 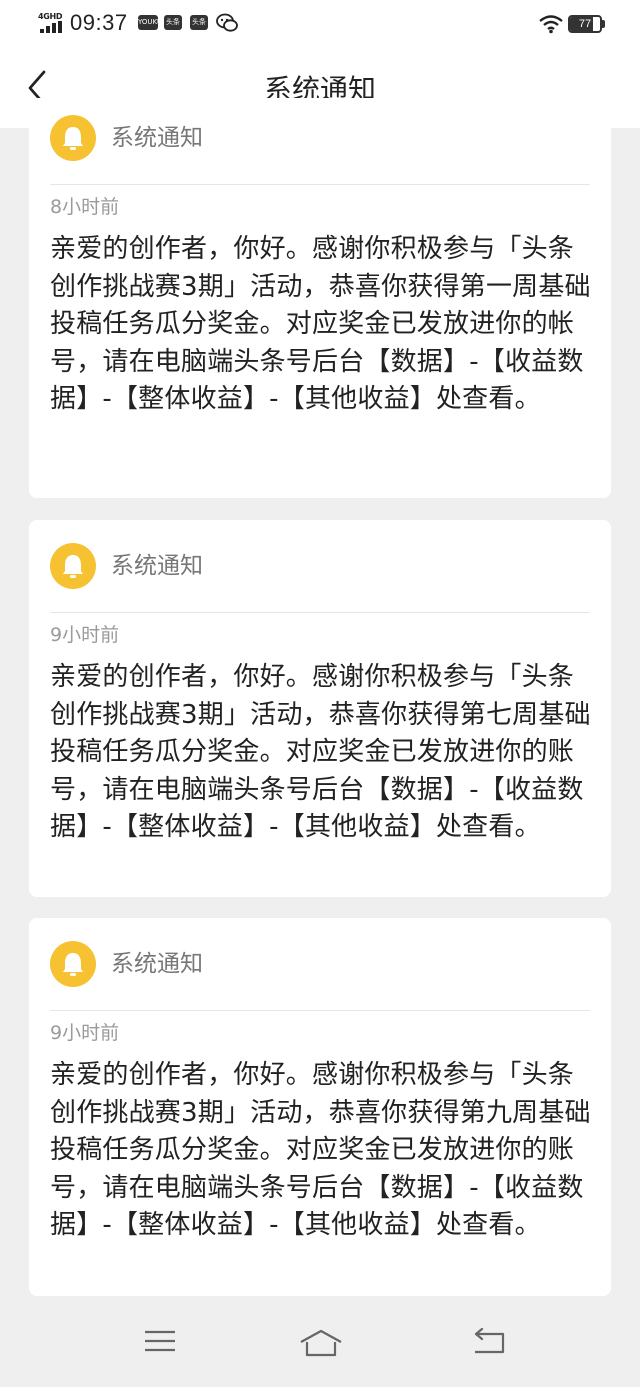 I want to click on menu-button, so click(x=160, y=1344).